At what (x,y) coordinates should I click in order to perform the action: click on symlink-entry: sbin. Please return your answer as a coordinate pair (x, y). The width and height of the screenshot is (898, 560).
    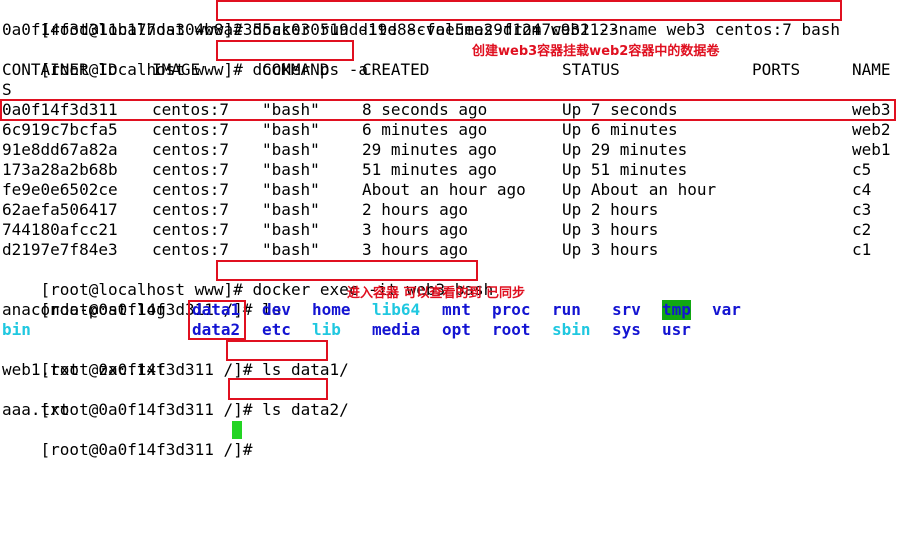
    Looking at the image, I should click on (571, 329).